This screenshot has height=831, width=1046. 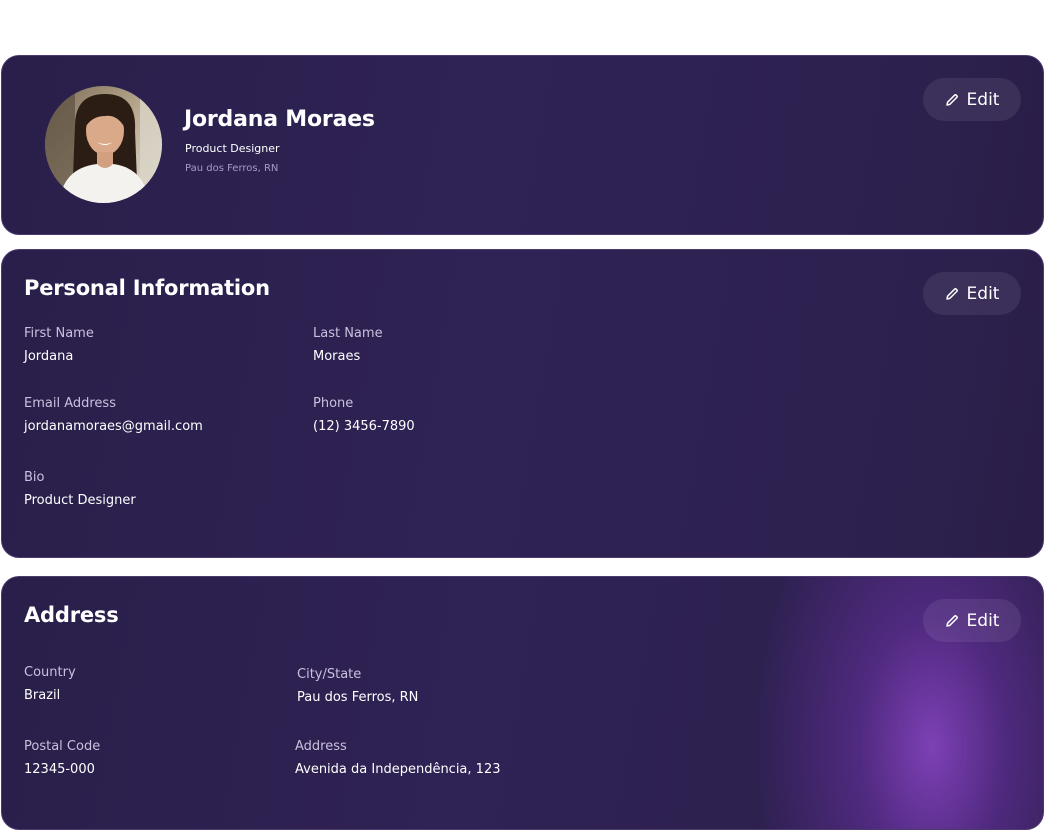 What do you see at coordinates (147, 288) in the screenshot?
I see `section-title: Personal Information` at bounding box center [147, 288].